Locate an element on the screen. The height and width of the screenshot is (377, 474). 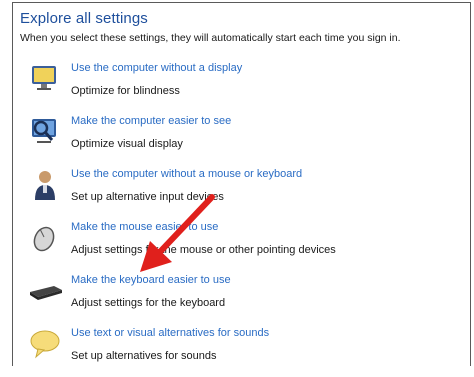
desc-no-mouse-keyboard: Set up alternative input devices is located at coordinates (147, 197).